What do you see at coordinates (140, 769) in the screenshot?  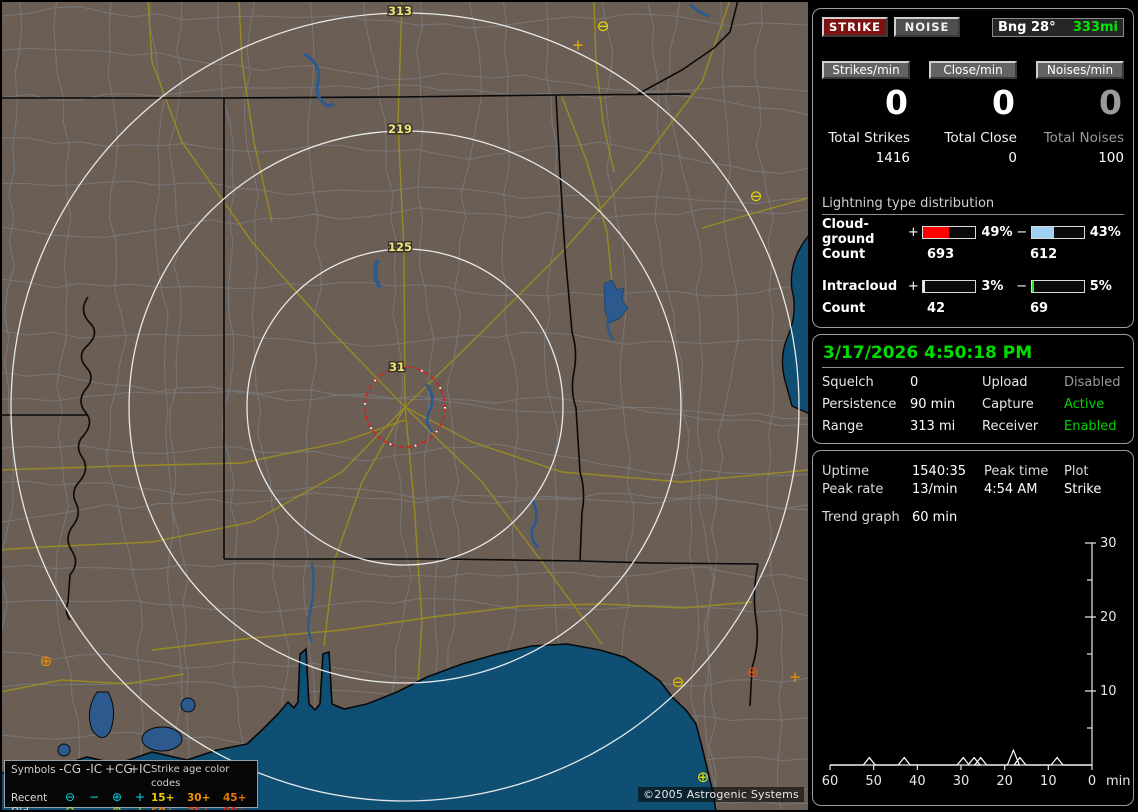 I see `legend-col-pos-ic: +IC` at bounding box center [140, 769].